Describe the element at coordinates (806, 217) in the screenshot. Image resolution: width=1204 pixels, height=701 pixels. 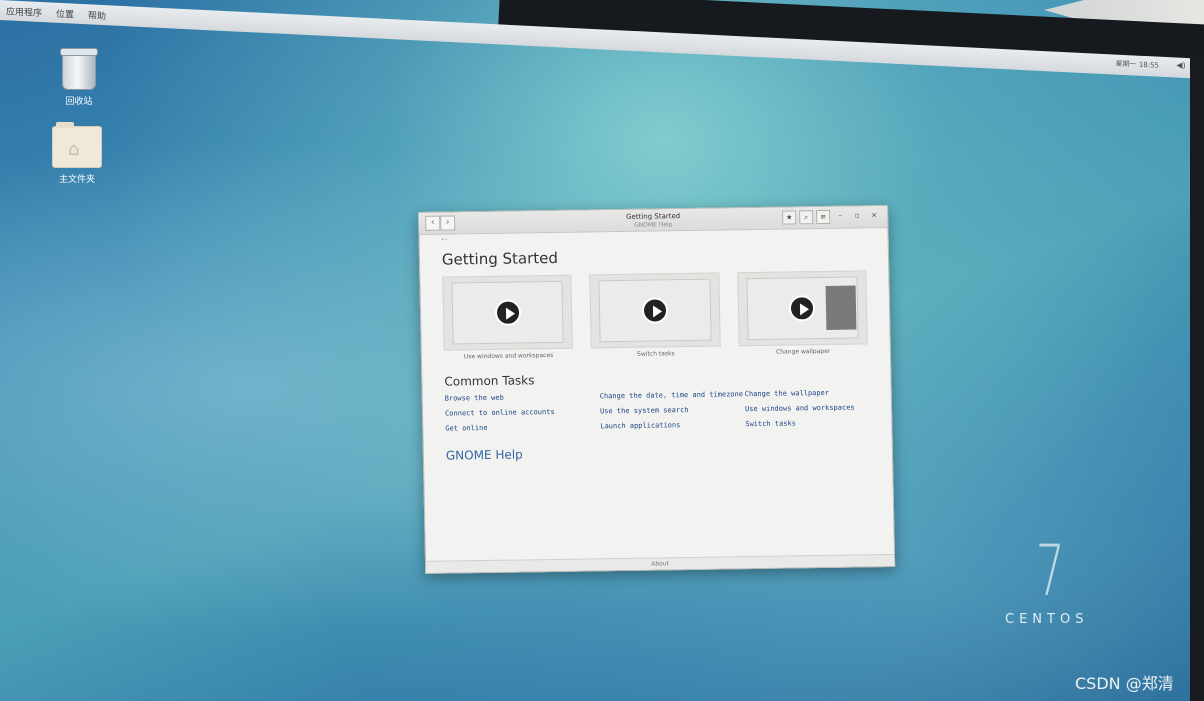
I see `search-button: ⌕` at that location.